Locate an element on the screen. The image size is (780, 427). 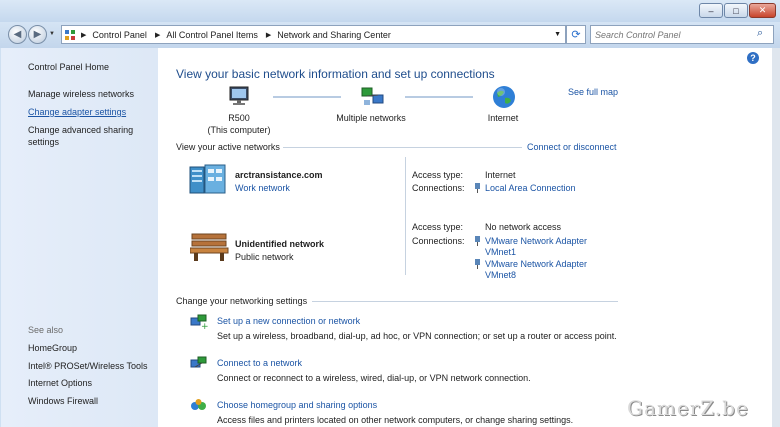
internet-globe-icon is located at coordinates (504, 98).